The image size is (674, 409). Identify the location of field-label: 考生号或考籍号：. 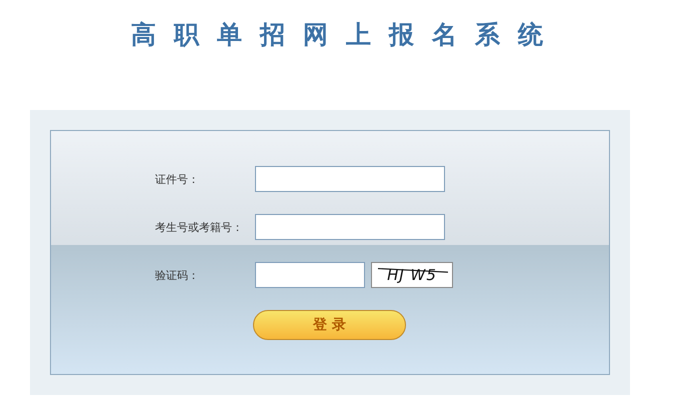
(199, 227).